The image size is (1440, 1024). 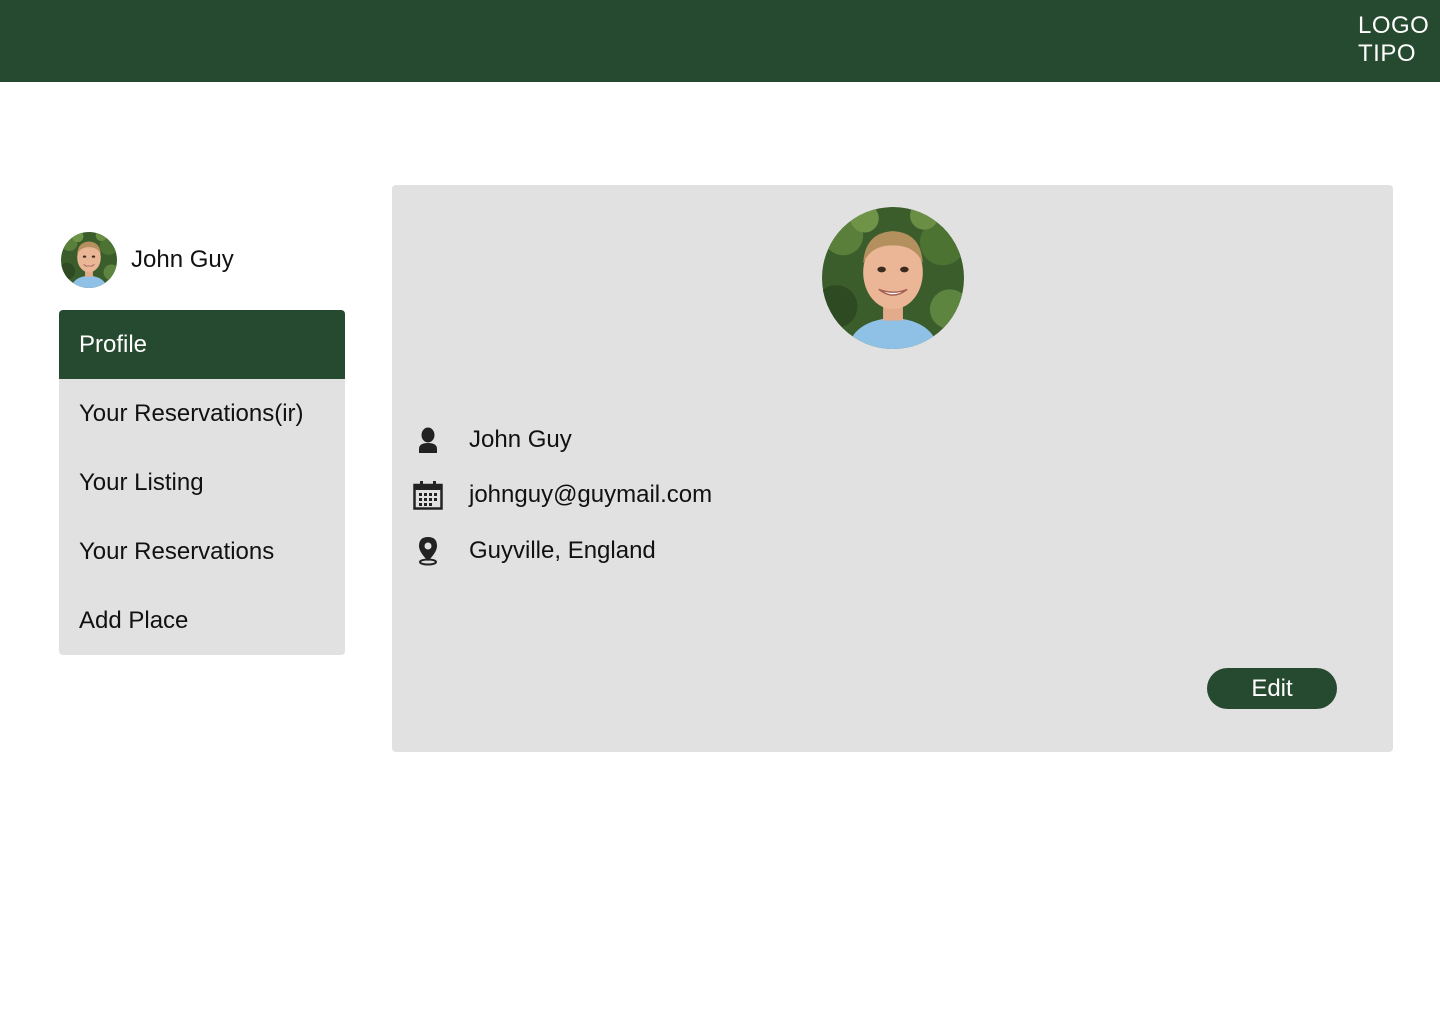 I want to click on sidebar-item-your-reservations-ir: Your Reservations(ir), so click(x=202, y=413).